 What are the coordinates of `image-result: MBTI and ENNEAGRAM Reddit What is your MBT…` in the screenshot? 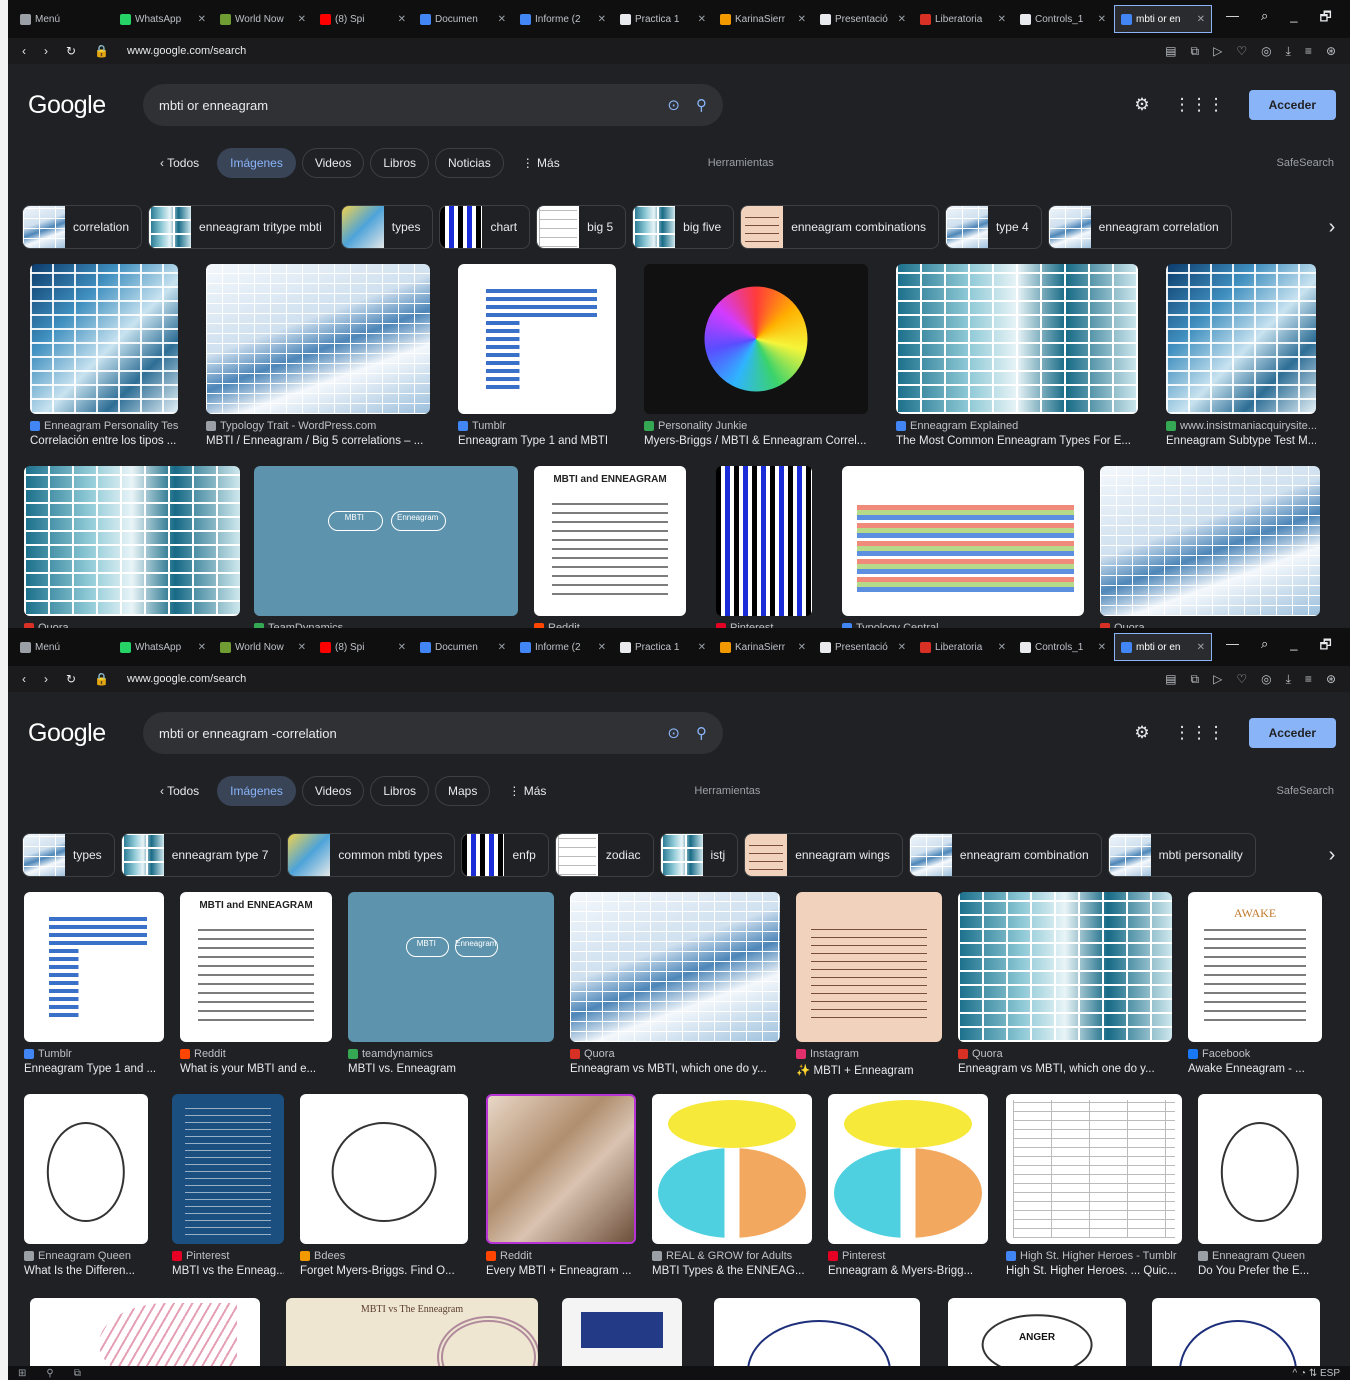 It's located at (256, 983).